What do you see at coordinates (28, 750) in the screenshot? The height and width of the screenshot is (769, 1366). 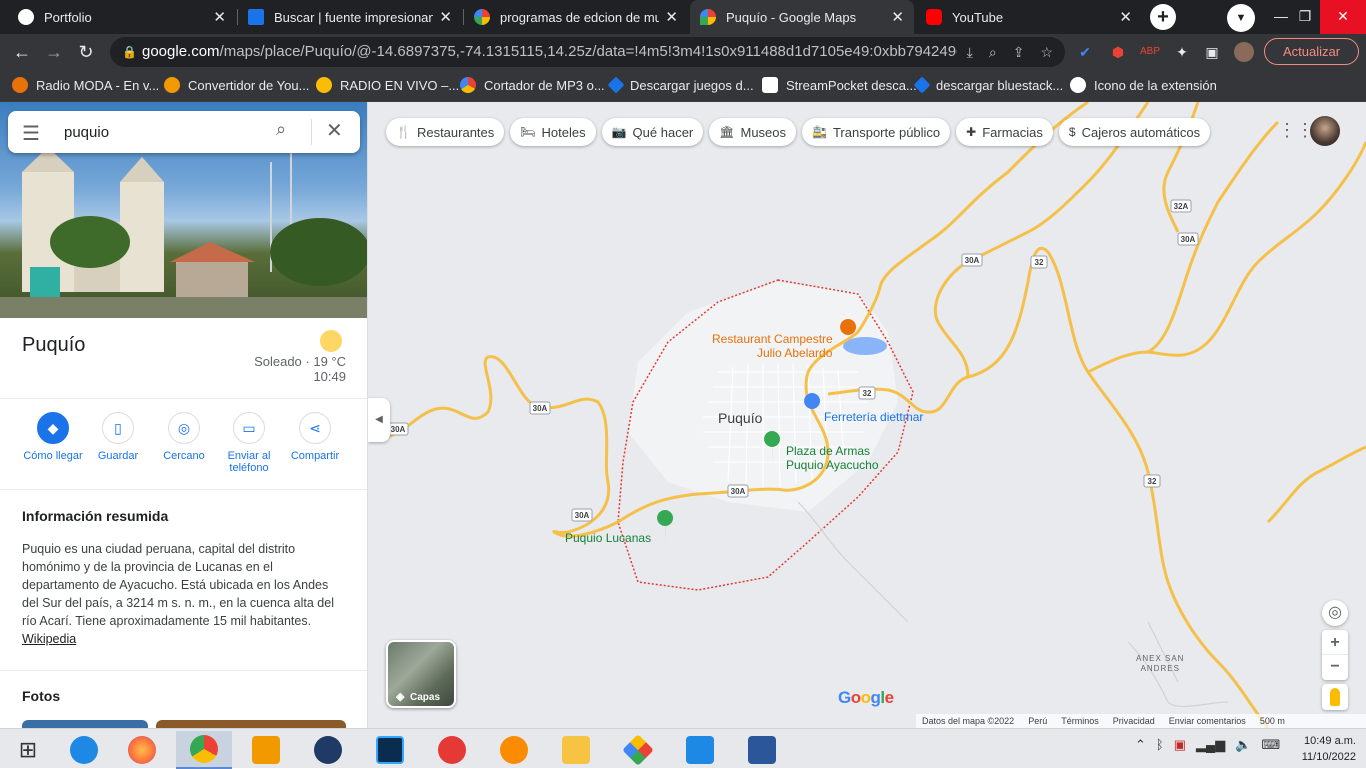 I see `start-button: ⊞` at bounding box center [28, 750].